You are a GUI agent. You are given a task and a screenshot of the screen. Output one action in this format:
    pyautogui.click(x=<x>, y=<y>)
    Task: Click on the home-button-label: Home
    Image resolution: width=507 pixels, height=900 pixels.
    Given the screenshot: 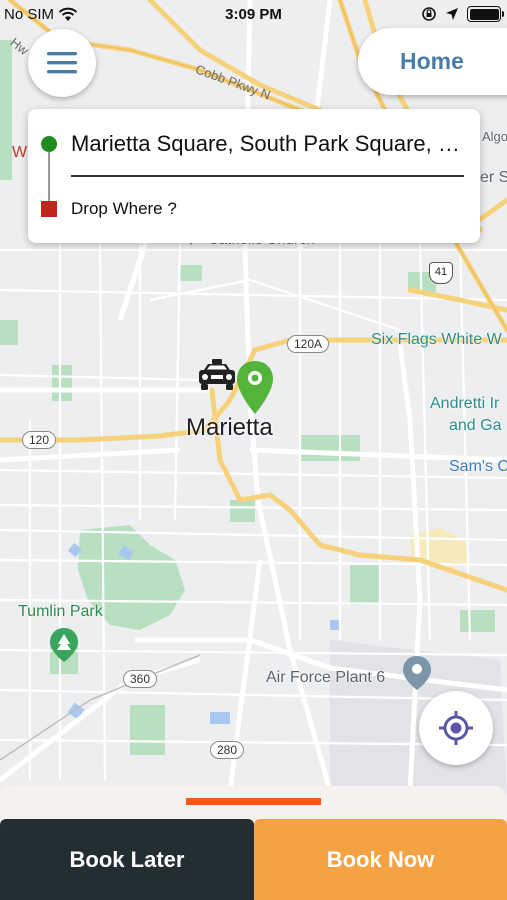 What is the action you would take?
    pyautogui.click(x=432, y=61)
    